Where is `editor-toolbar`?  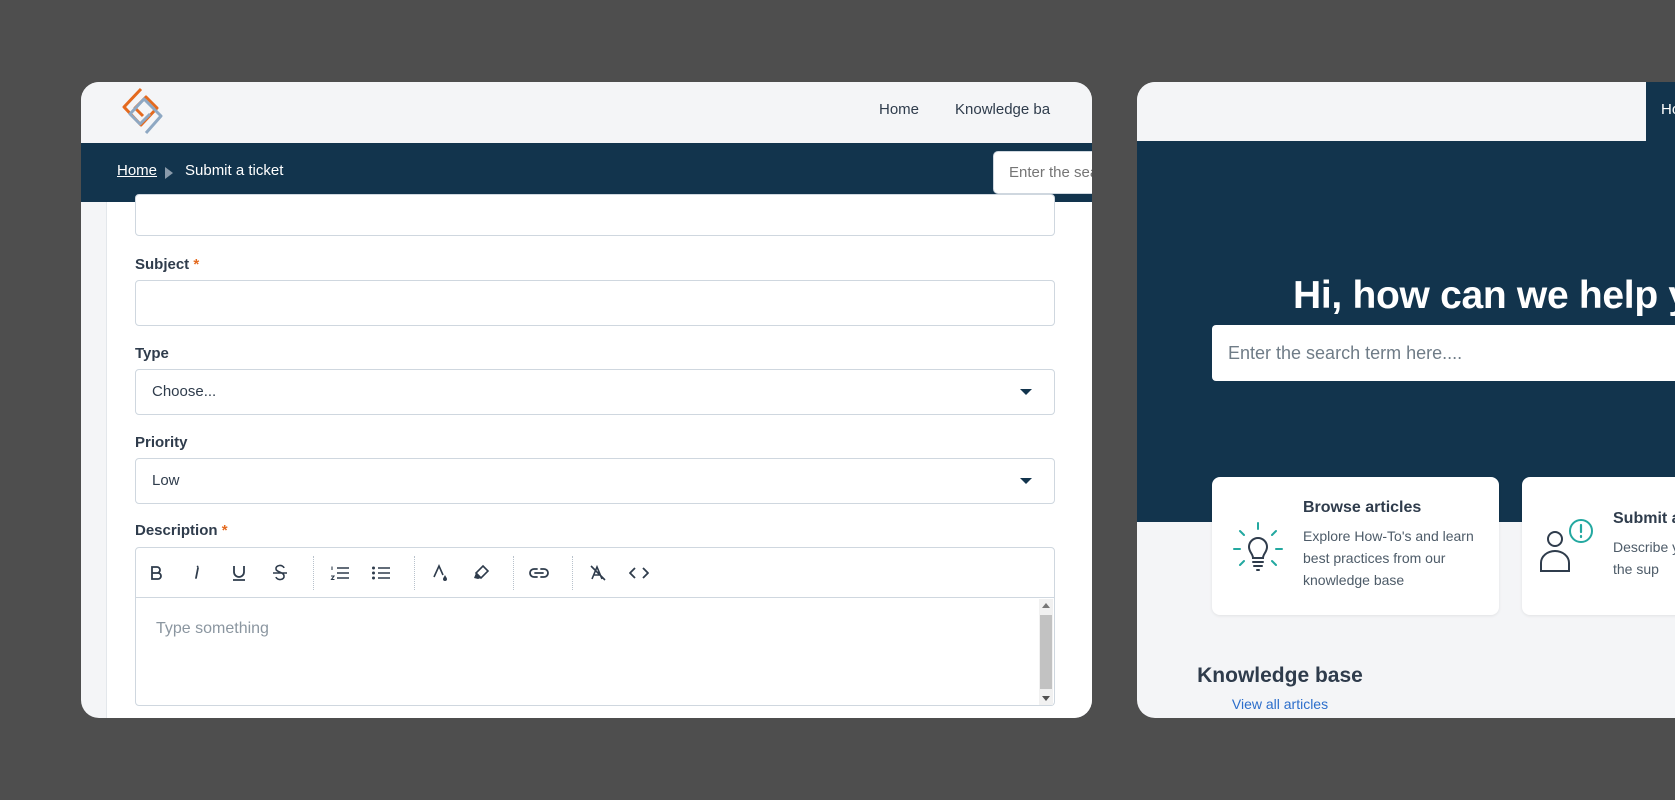 editor-toolbar is located at coordinates (595, 573).